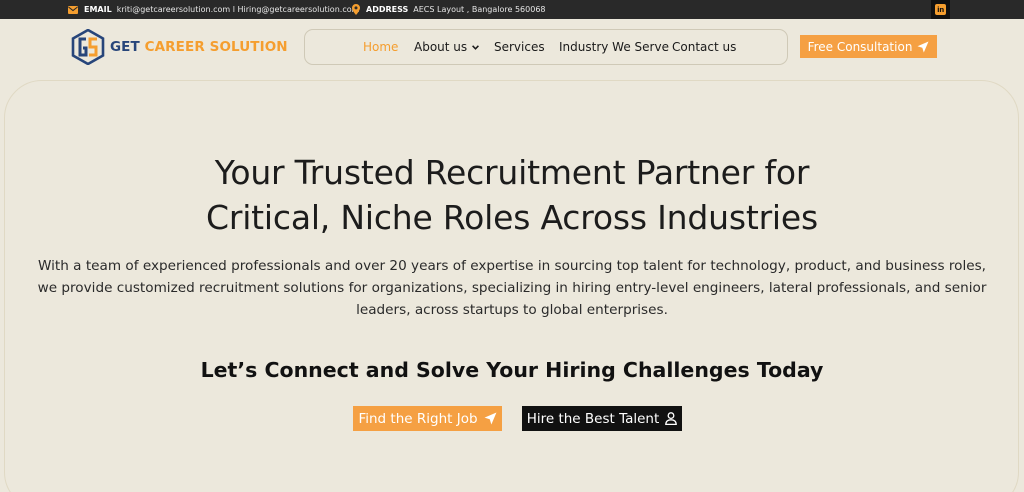 The height and width of the screenshot is (492, 1024). I want to click on hire-best-talent-button: Hire the Best Talent, so click(602, 418).